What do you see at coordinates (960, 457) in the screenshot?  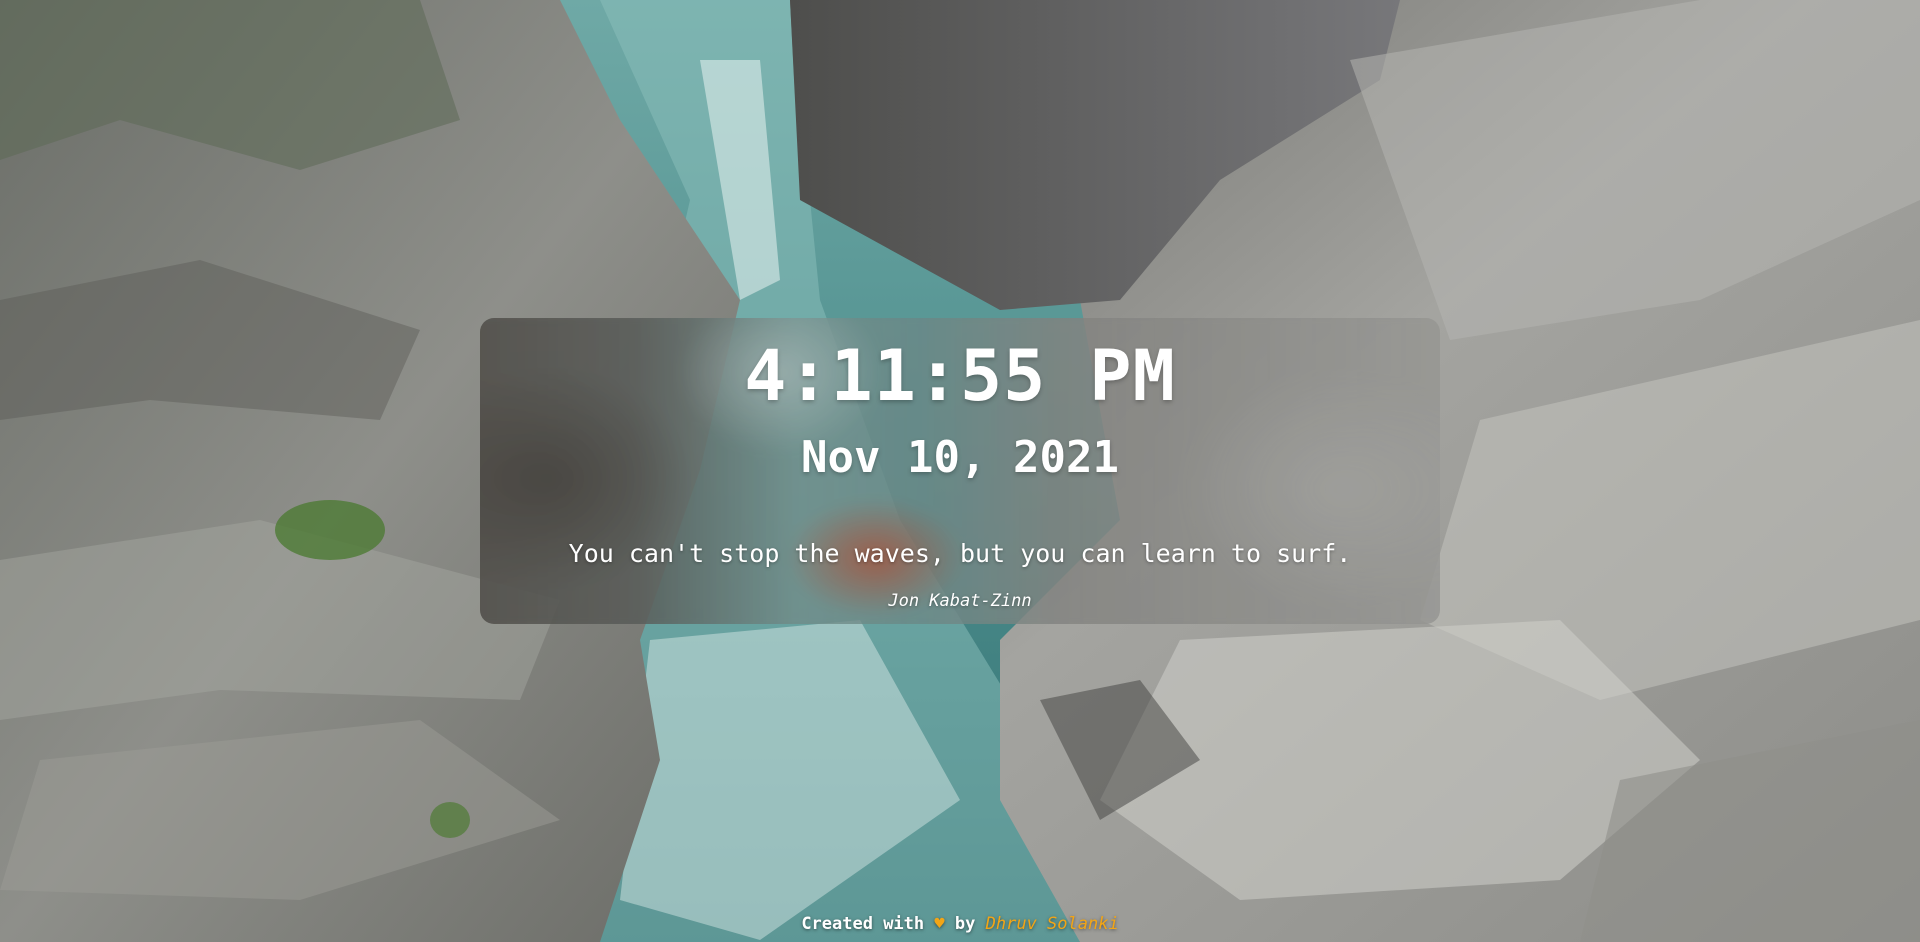 I see `clock-date: Nov 10, 2021` at bounding box center [960, 457].